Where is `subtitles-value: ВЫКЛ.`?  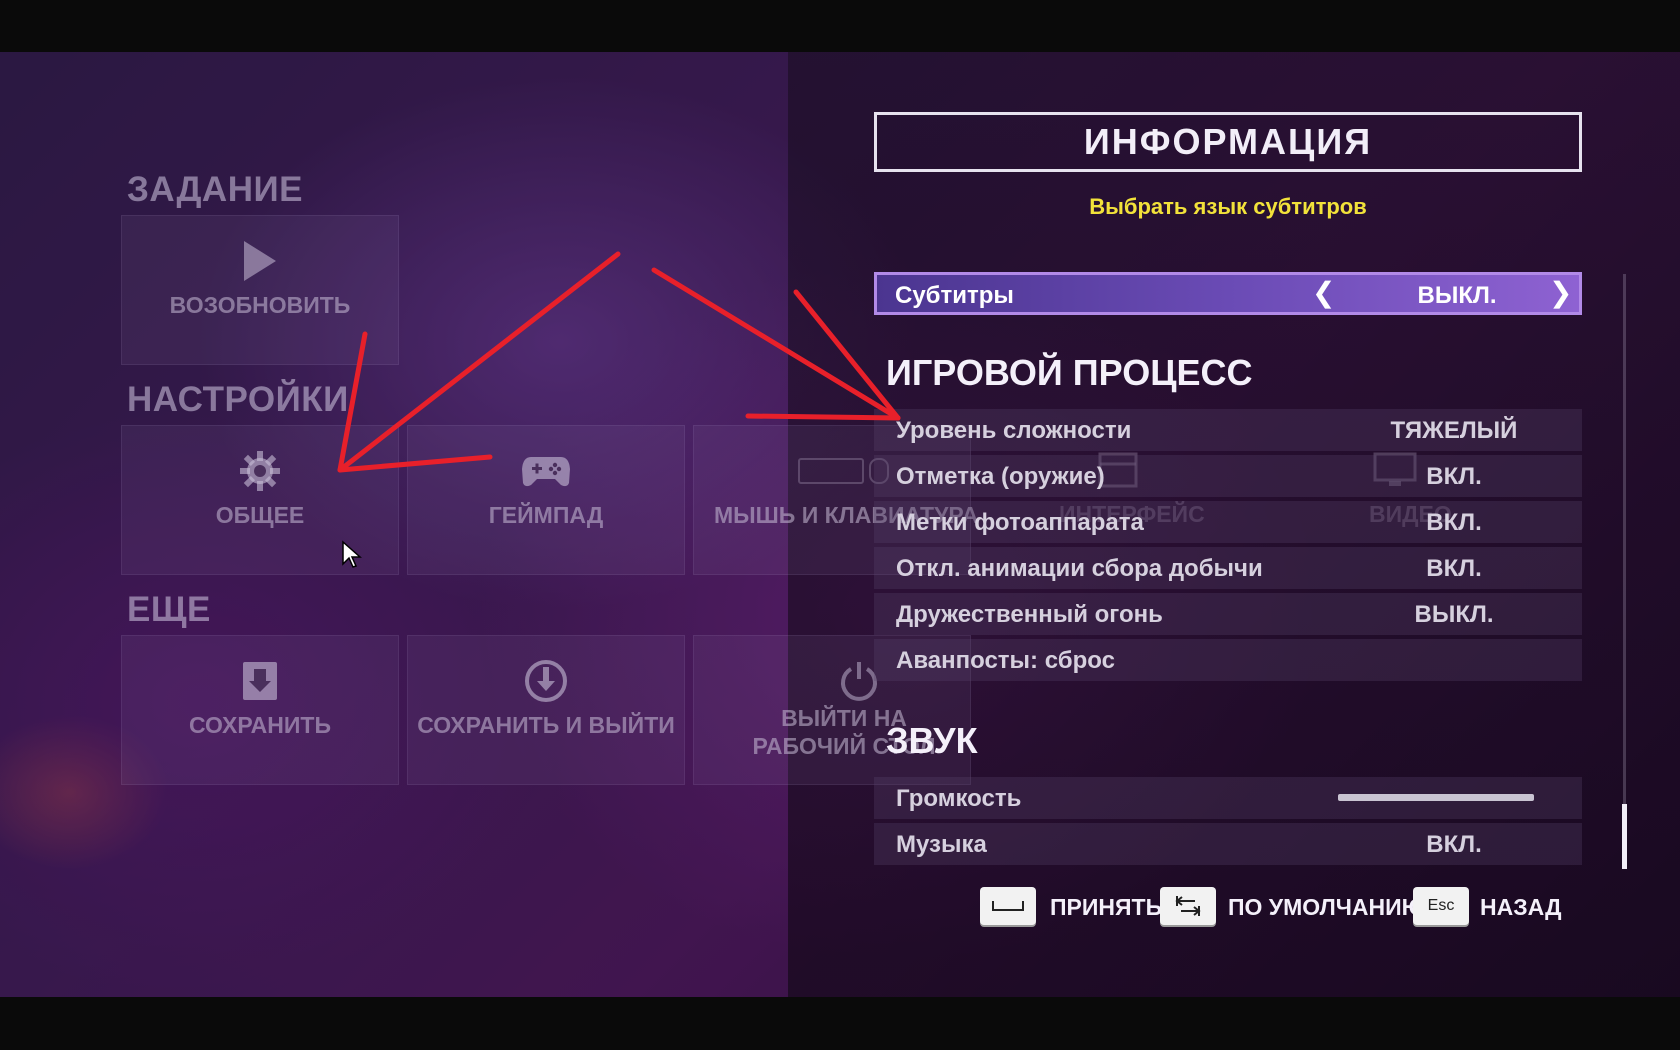
subtitles-value: ВЫКЛ. is located at coordinates (1457, 295).